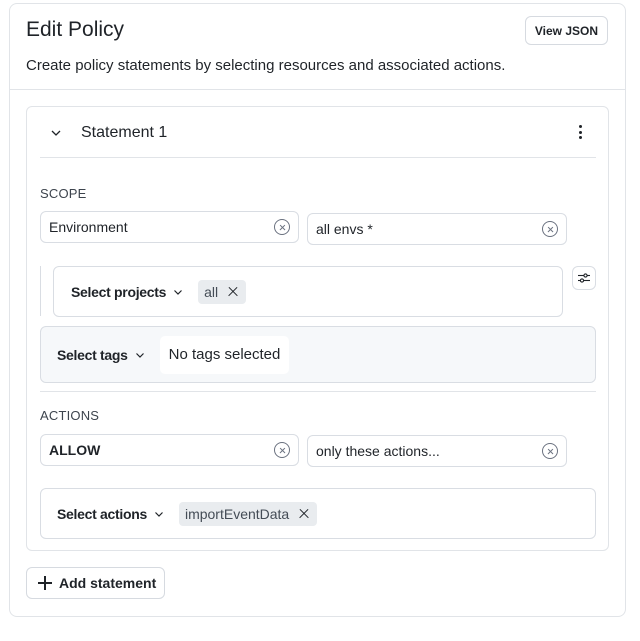 The image size is (640, 641). I want to click on statement-header: Statement 1, so click(318, 132).